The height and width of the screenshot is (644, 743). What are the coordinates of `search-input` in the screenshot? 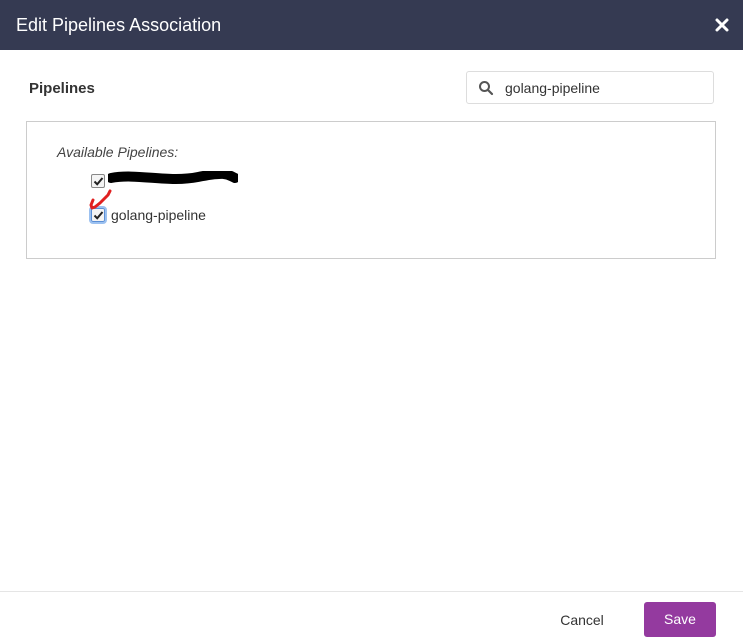 It's located at (605, 87).